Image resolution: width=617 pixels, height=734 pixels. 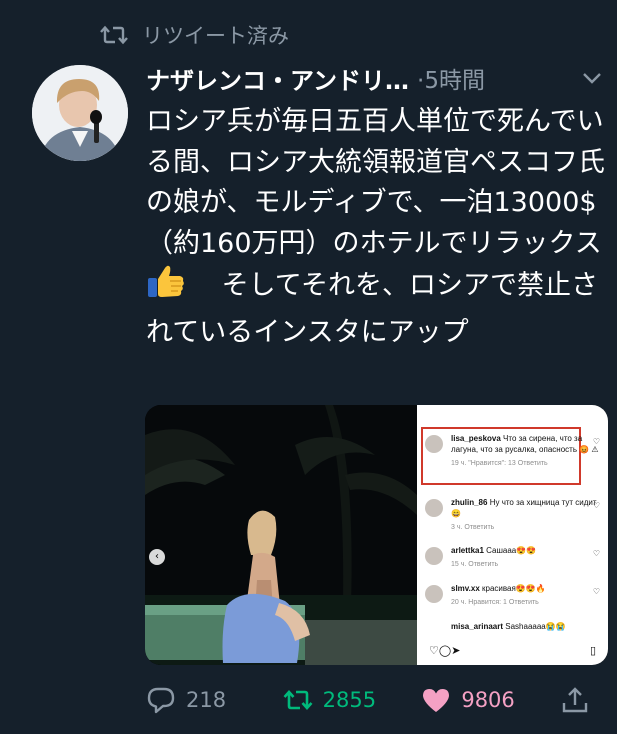 I want to click on tweet-text-after: そしてそれを、ロシアで禁止されているインスタにアップ, so click(x=372, y=309).